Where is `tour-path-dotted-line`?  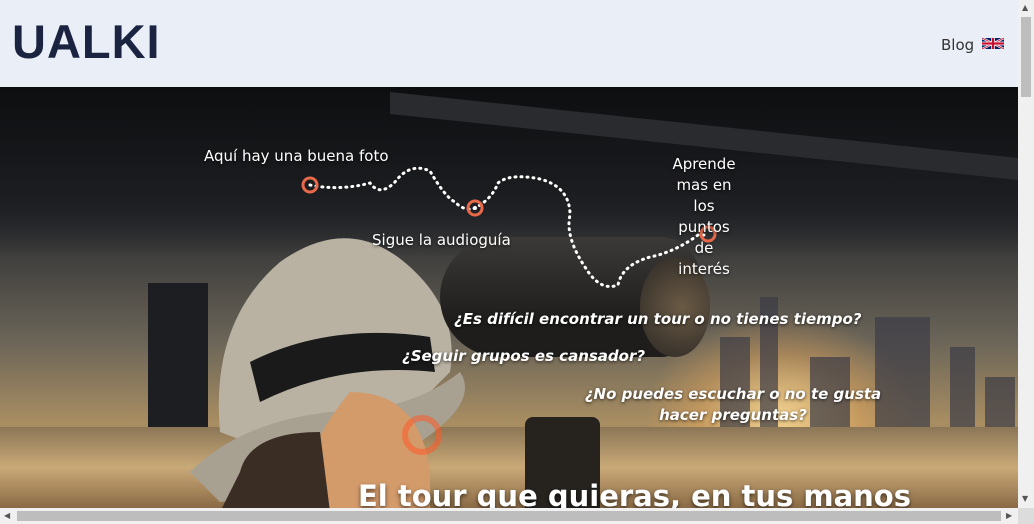 tour-path-dotted-line is located at coordinates (509, 227).